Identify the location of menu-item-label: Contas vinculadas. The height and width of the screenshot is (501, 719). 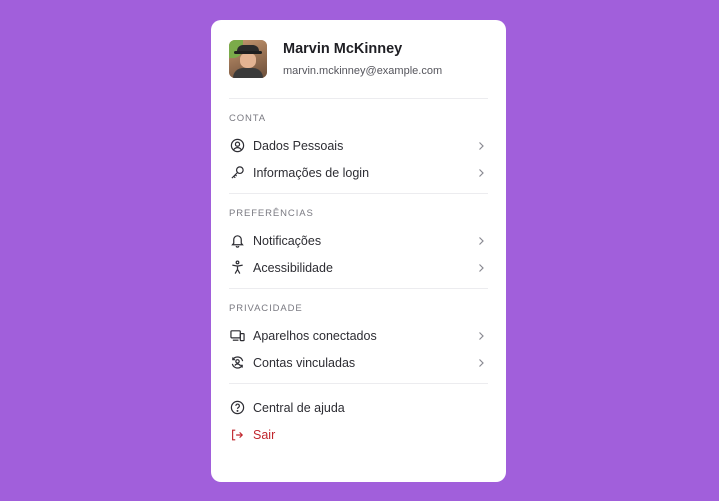
(304, 362).